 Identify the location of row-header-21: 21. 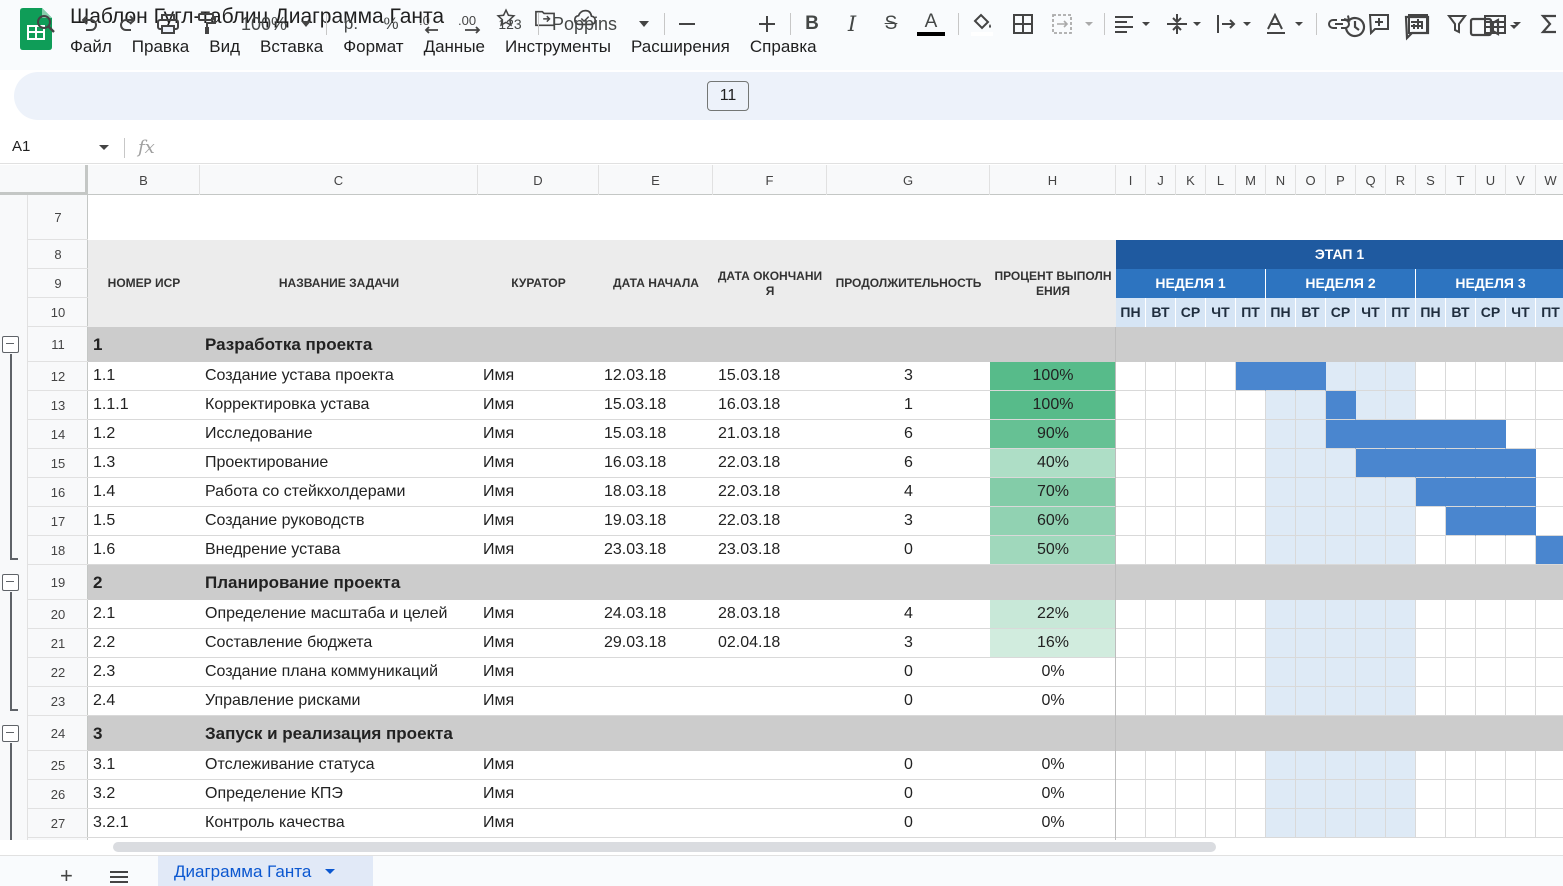
(58, 643).